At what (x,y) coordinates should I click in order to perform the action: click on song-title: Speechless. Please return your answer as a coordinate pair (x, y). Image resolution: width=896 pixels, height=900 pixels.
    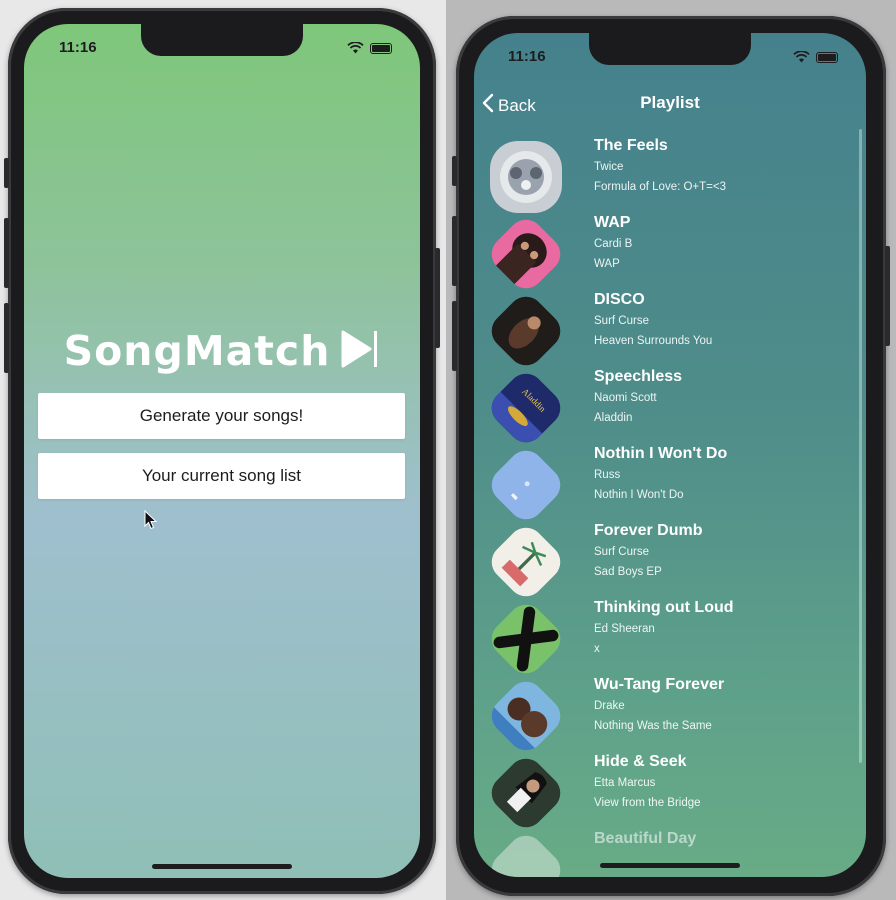
    Looking at the image, I should click on (638, 376).